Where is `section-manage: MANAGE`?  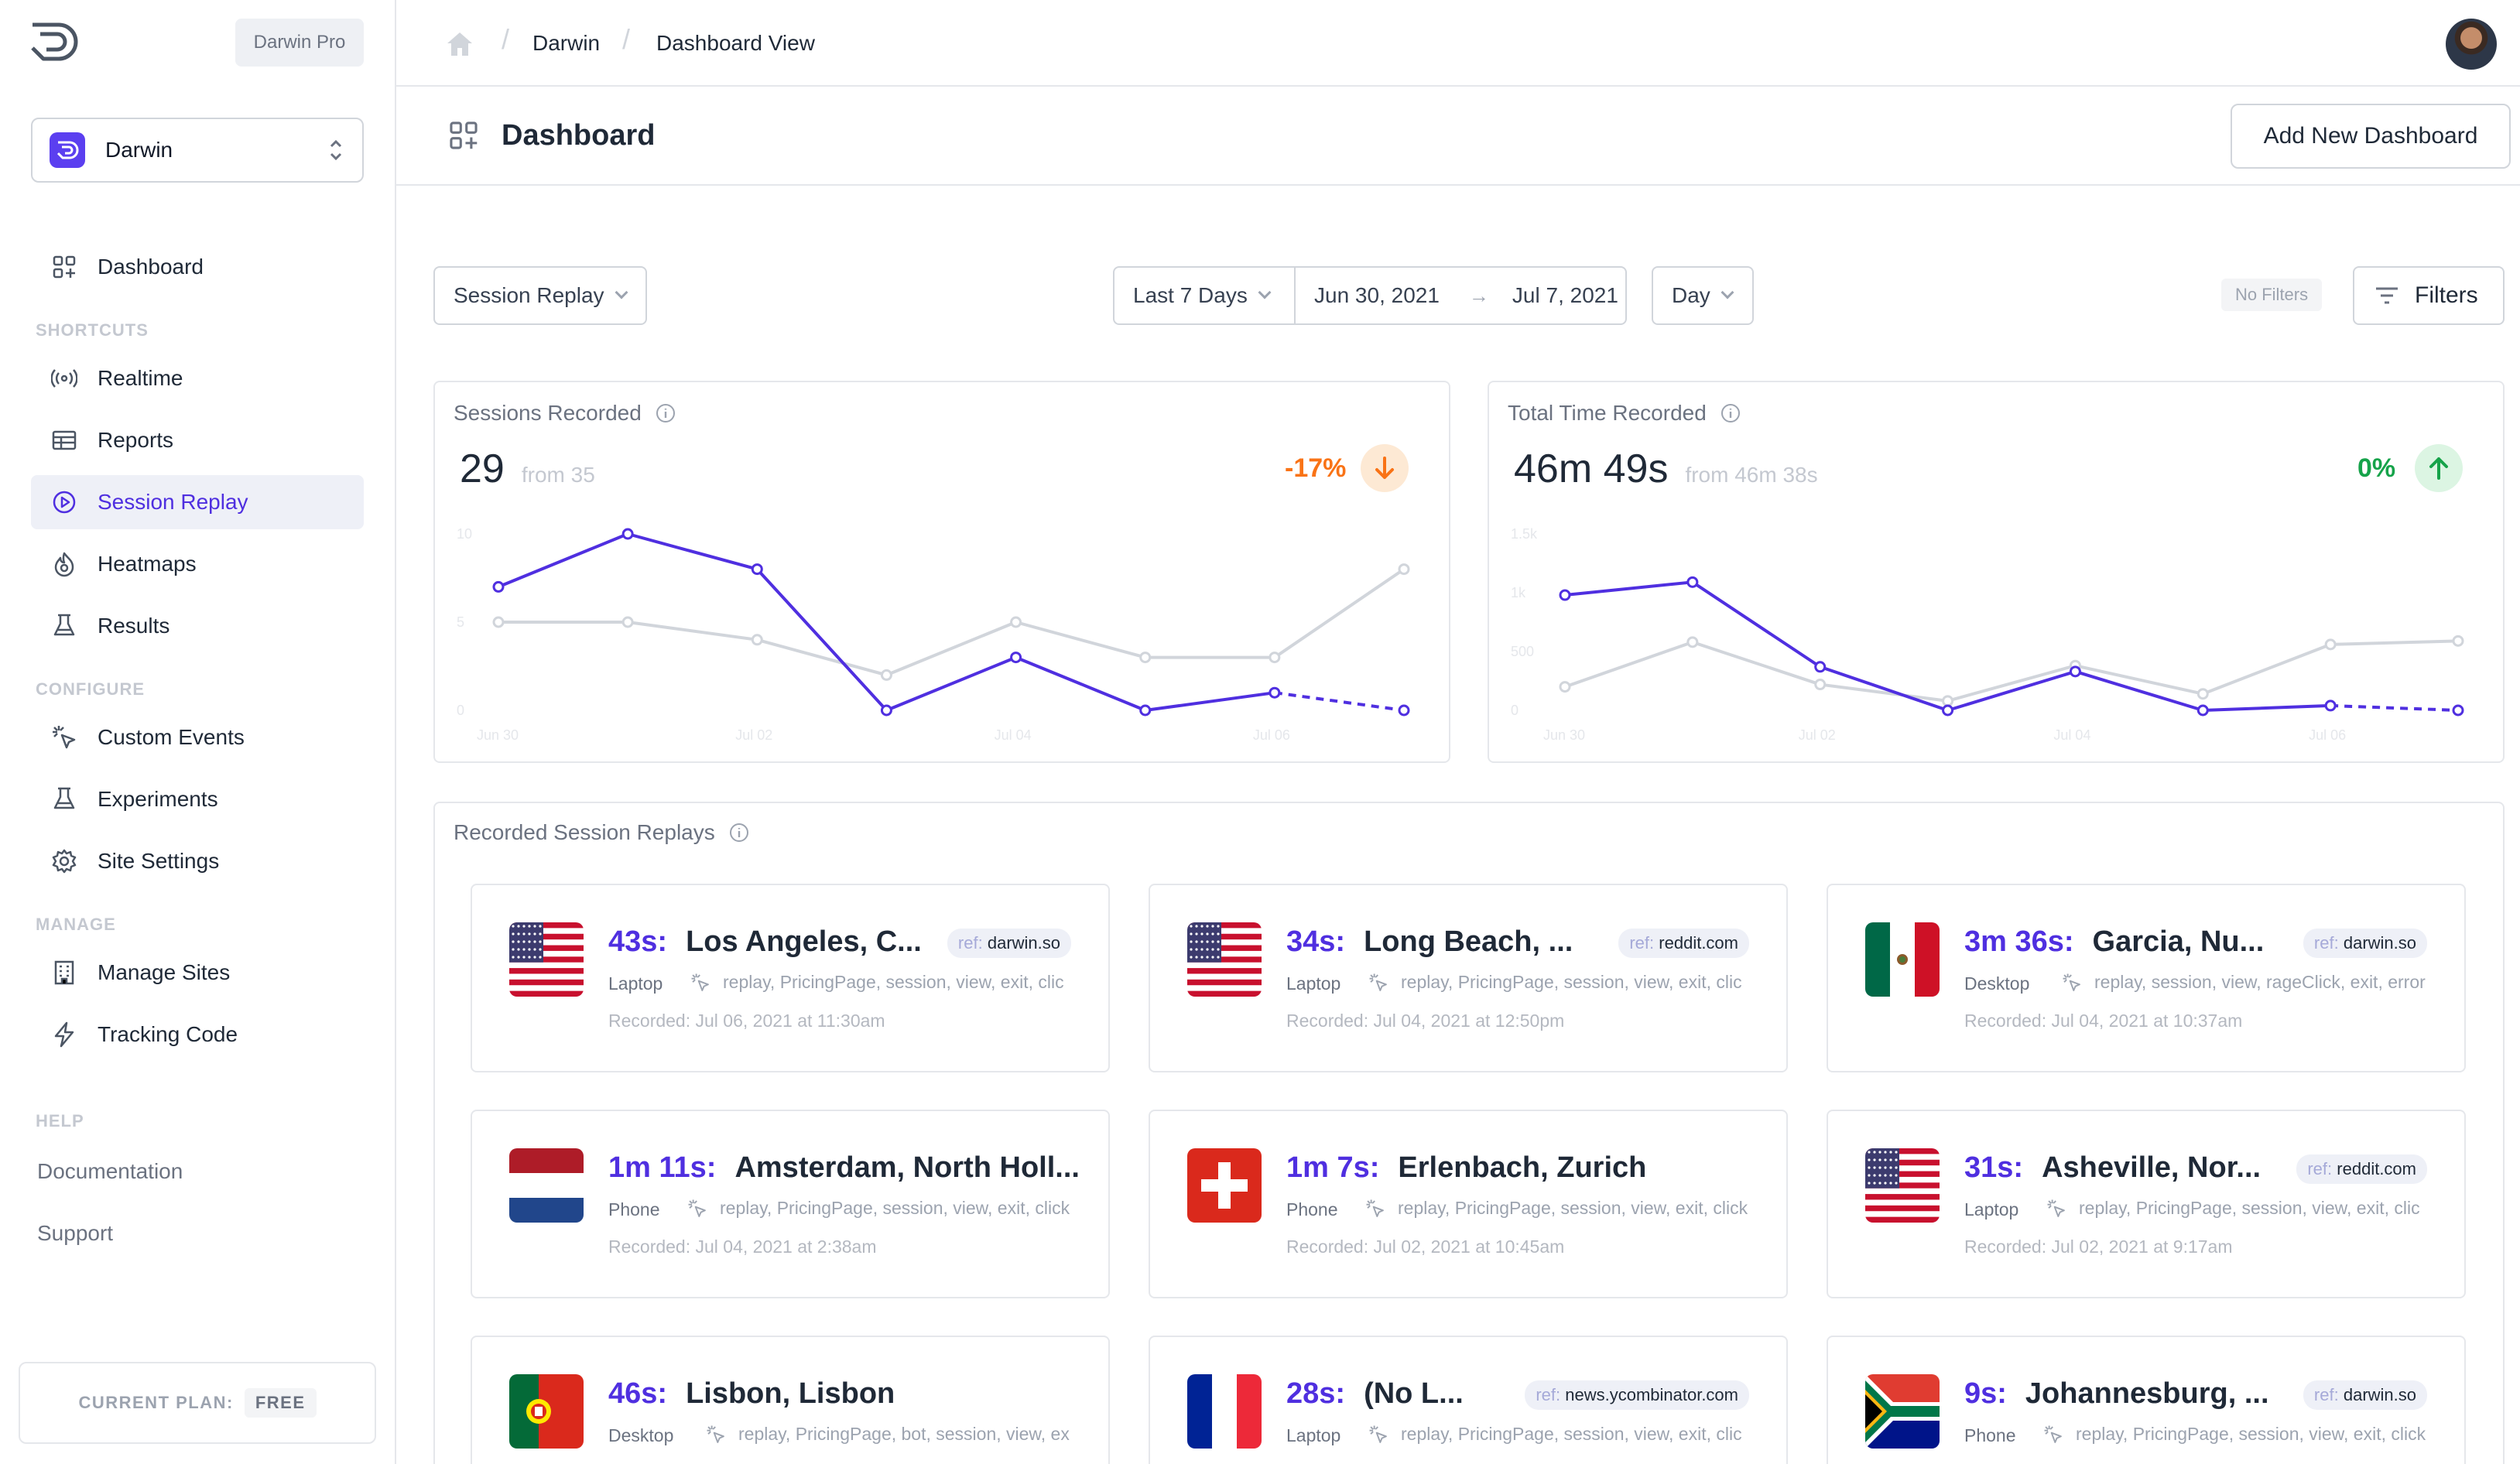
section-manage: MANAGE is located at coordinates (76, 924).